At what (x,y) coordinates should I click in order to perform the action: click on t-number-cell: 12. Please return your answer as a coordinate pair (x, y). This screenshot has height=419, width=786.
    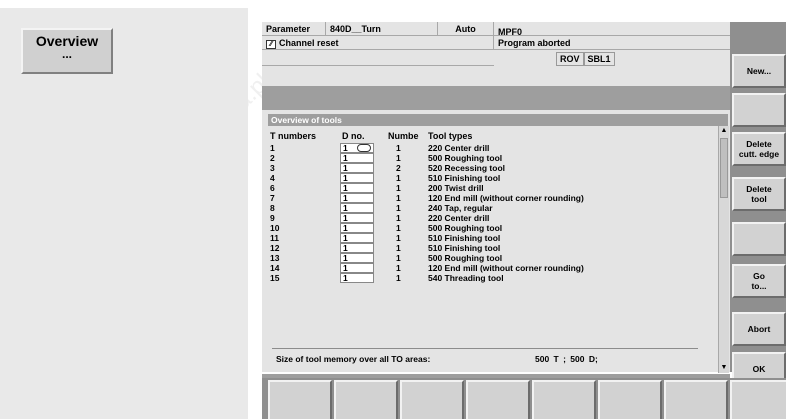
    Looking at the image, I should click on (275, 248).